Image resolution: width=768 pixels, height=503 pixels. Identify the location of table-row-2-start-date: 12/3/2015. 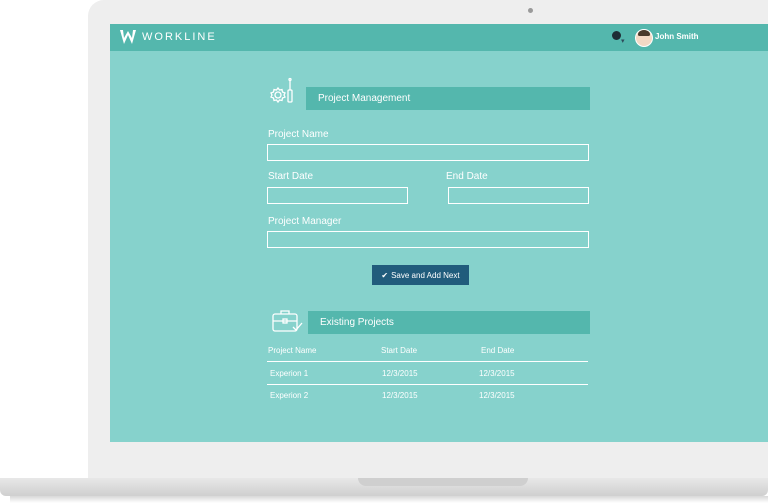
(400, 395).